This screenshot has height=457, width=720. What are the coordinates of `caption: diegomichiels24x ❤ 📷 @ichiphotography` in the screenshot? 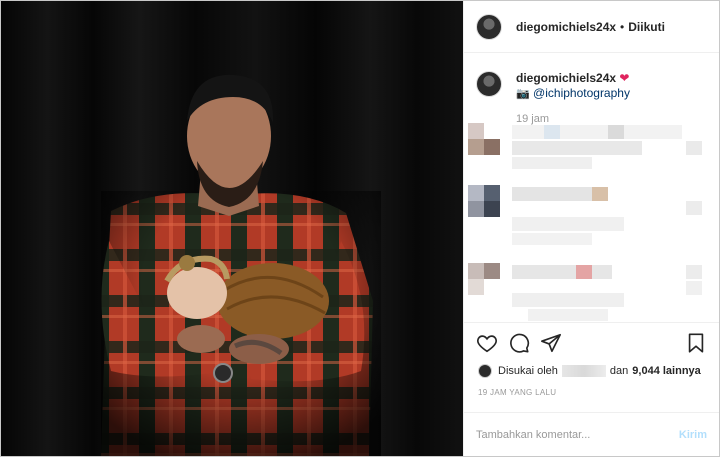 It's located at (553, 86).